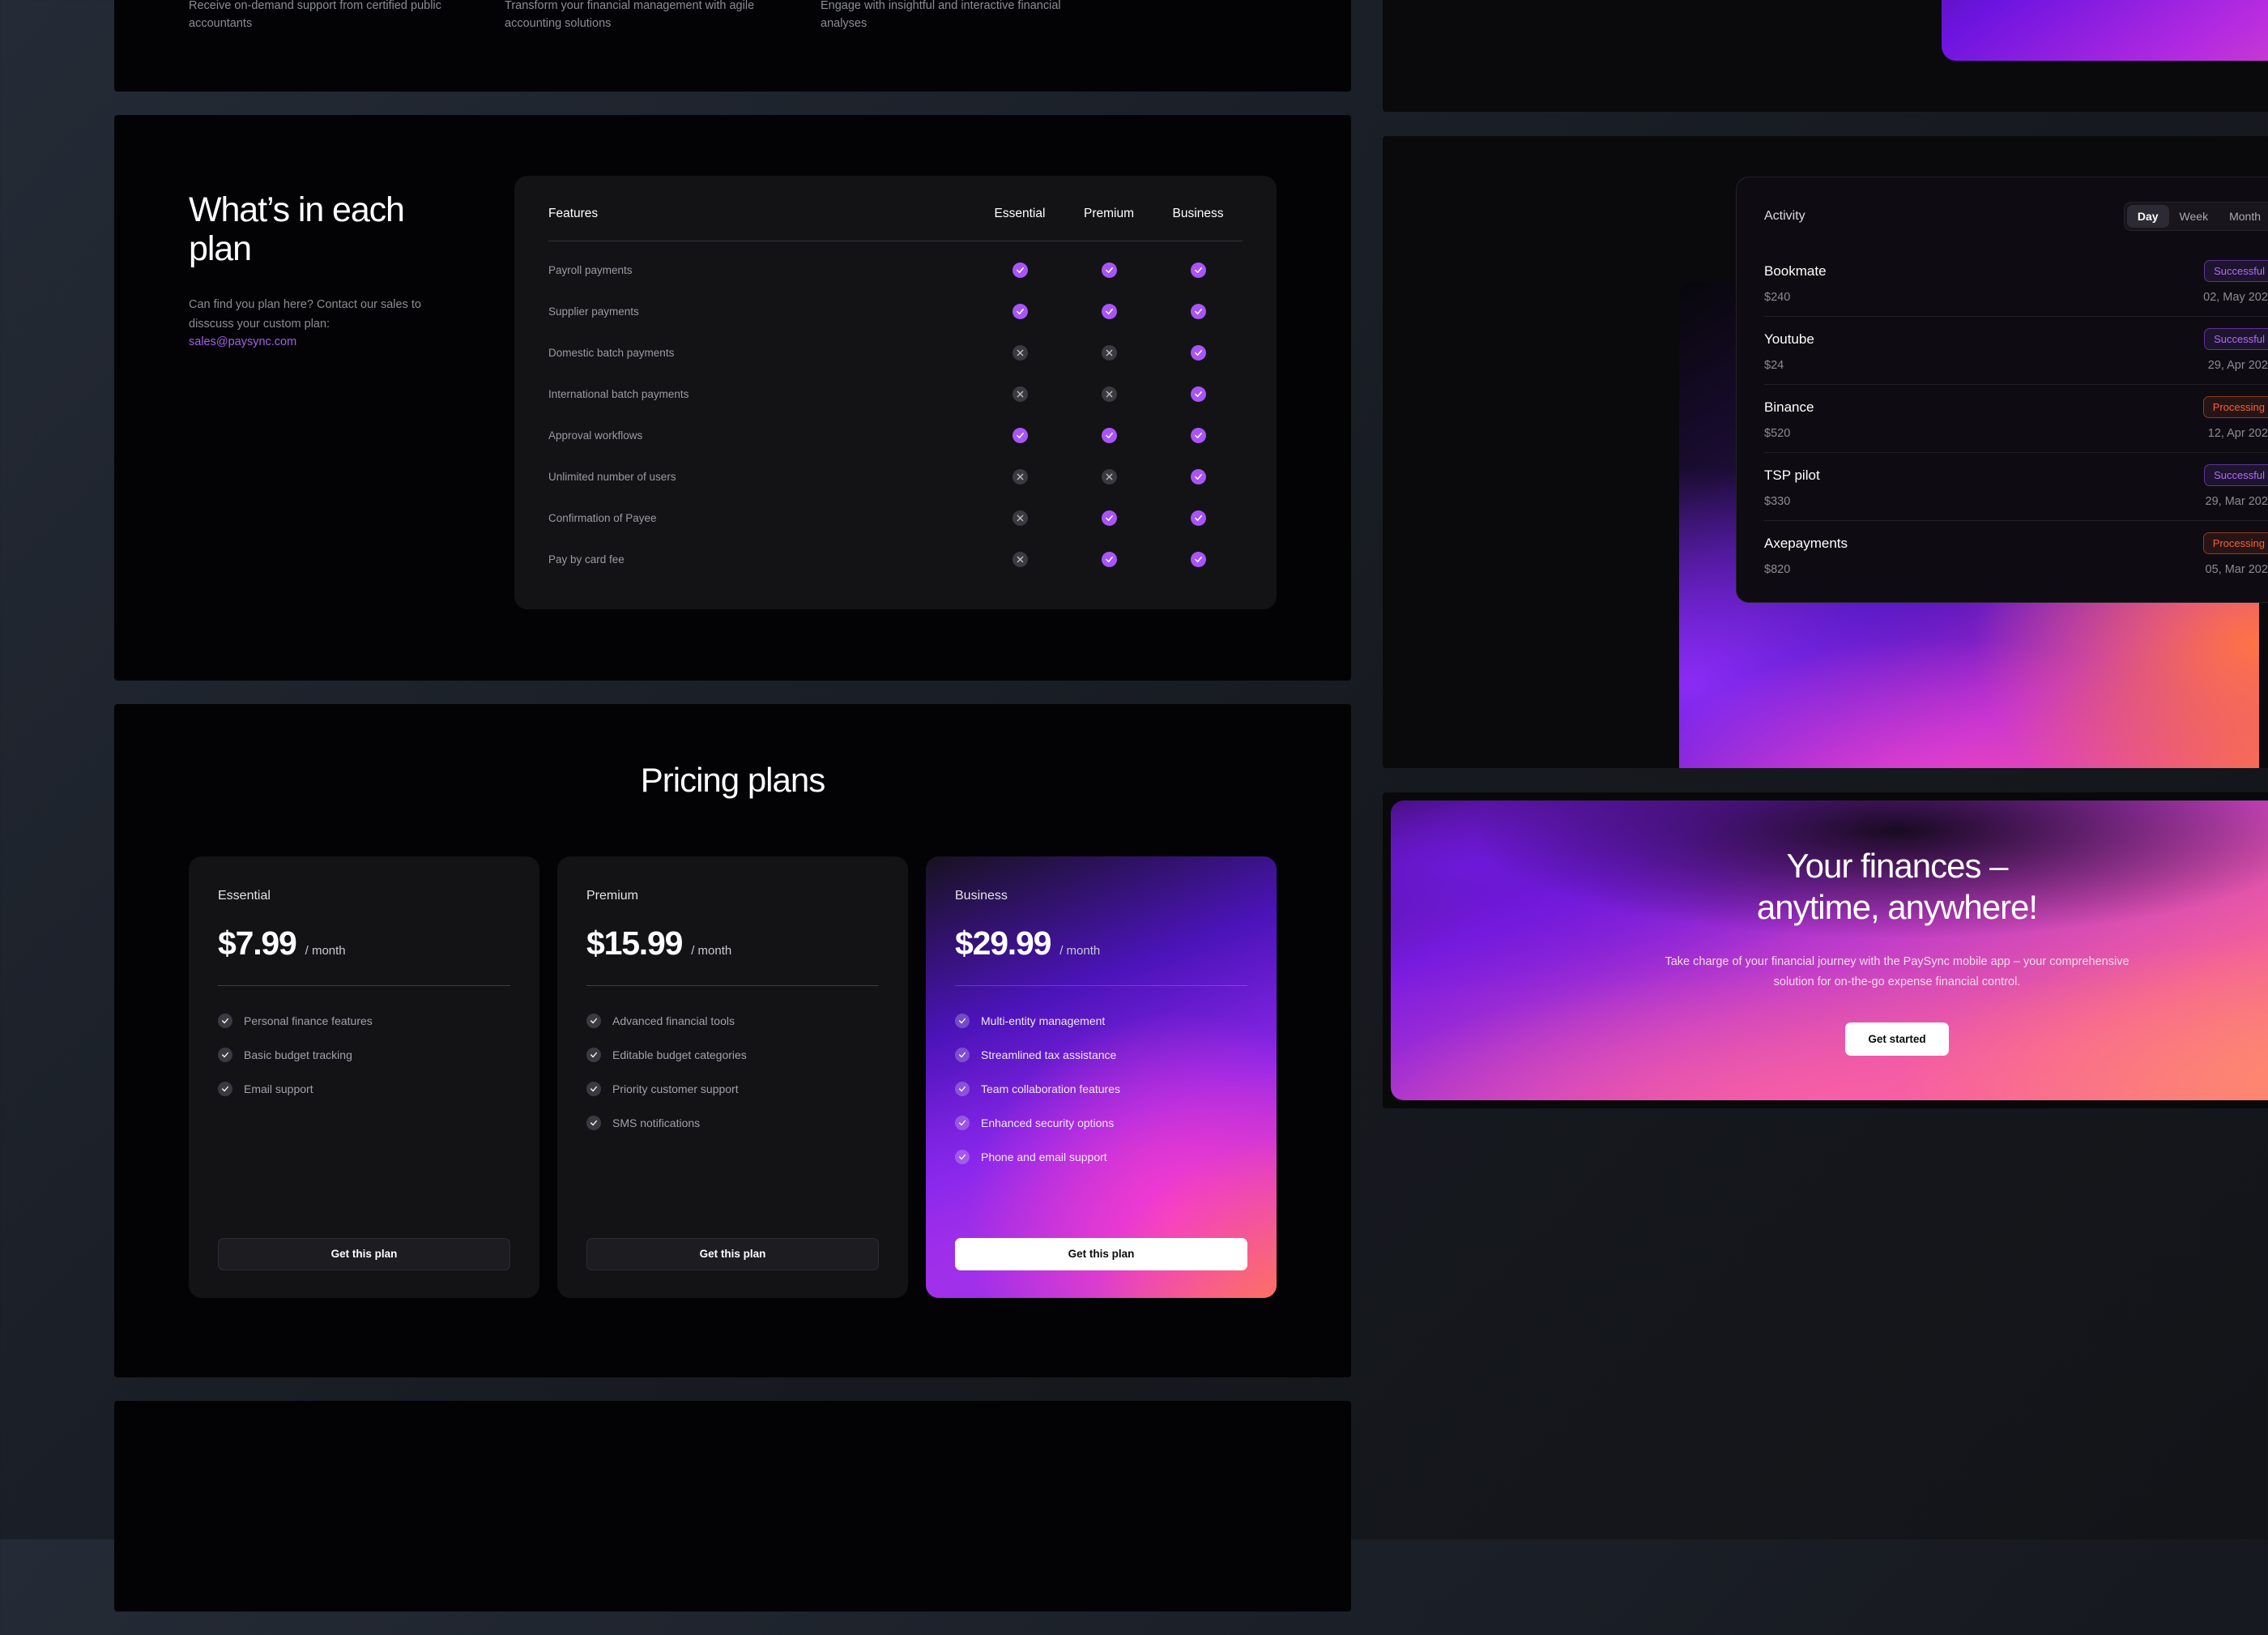 The height and width of the screenshot is (1635, 2268). I want to click on range-option-day: Day, so click(2147, 216).